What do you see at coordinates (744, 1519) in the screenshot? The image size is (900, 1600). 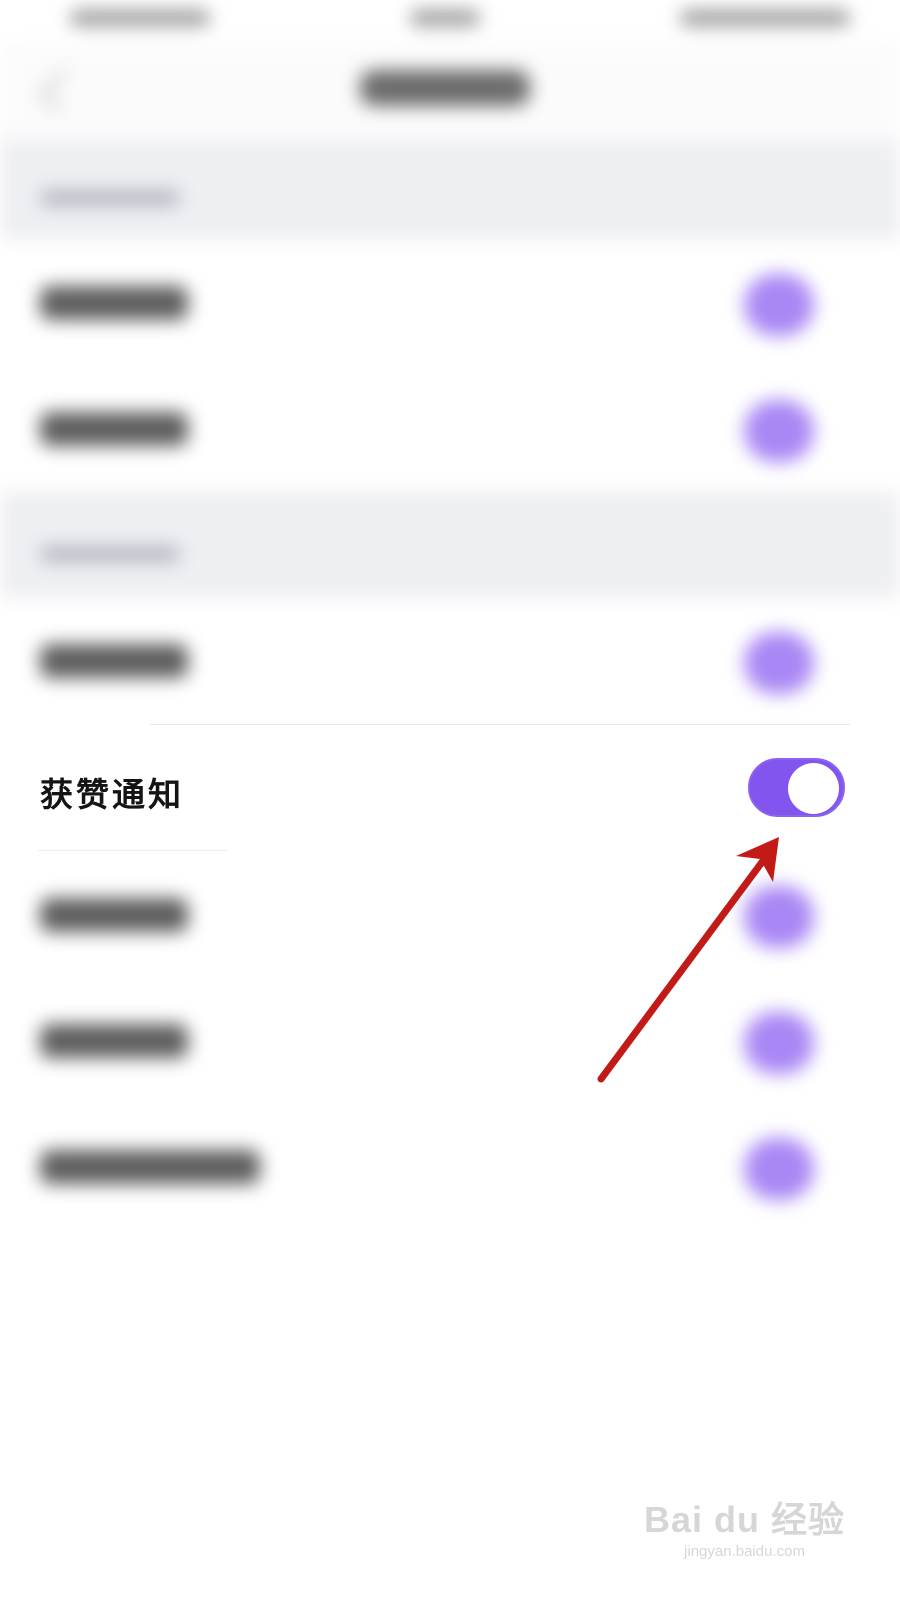 I see `watermark-brand: Bai du 经验` at bounding box center [744, 1519].